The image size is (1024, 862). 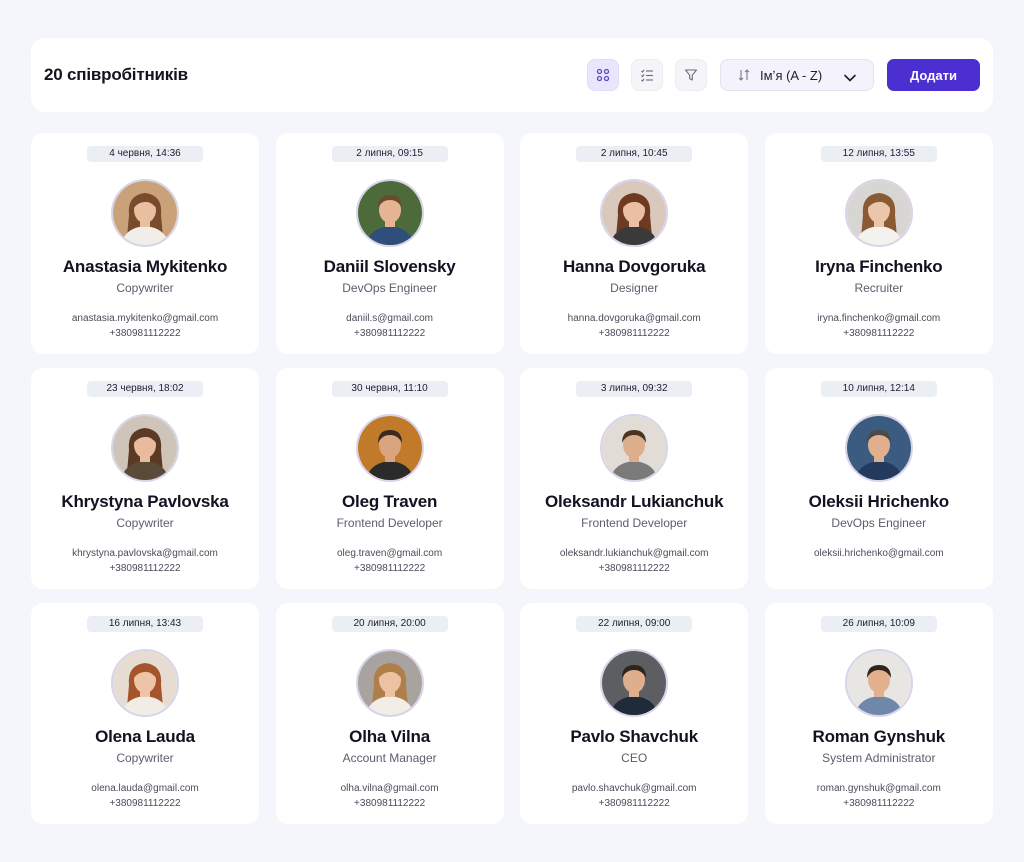 I want to click on employee-name: Hanna Dovgoruka, so click(x=634, y=266).